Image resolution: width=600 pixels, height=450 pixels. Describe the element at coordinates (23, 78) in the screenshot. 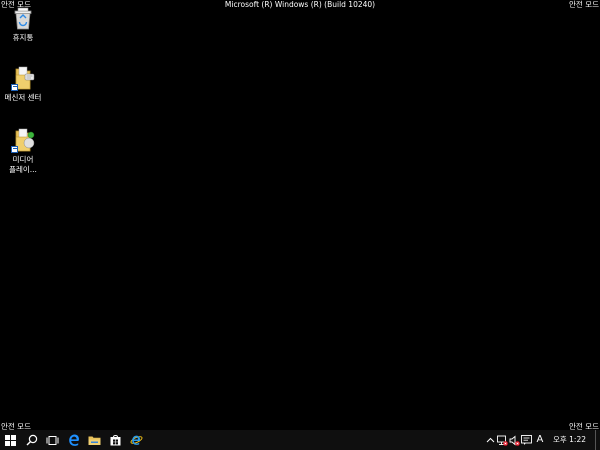

I see `messenger-folder-icon` at that location.